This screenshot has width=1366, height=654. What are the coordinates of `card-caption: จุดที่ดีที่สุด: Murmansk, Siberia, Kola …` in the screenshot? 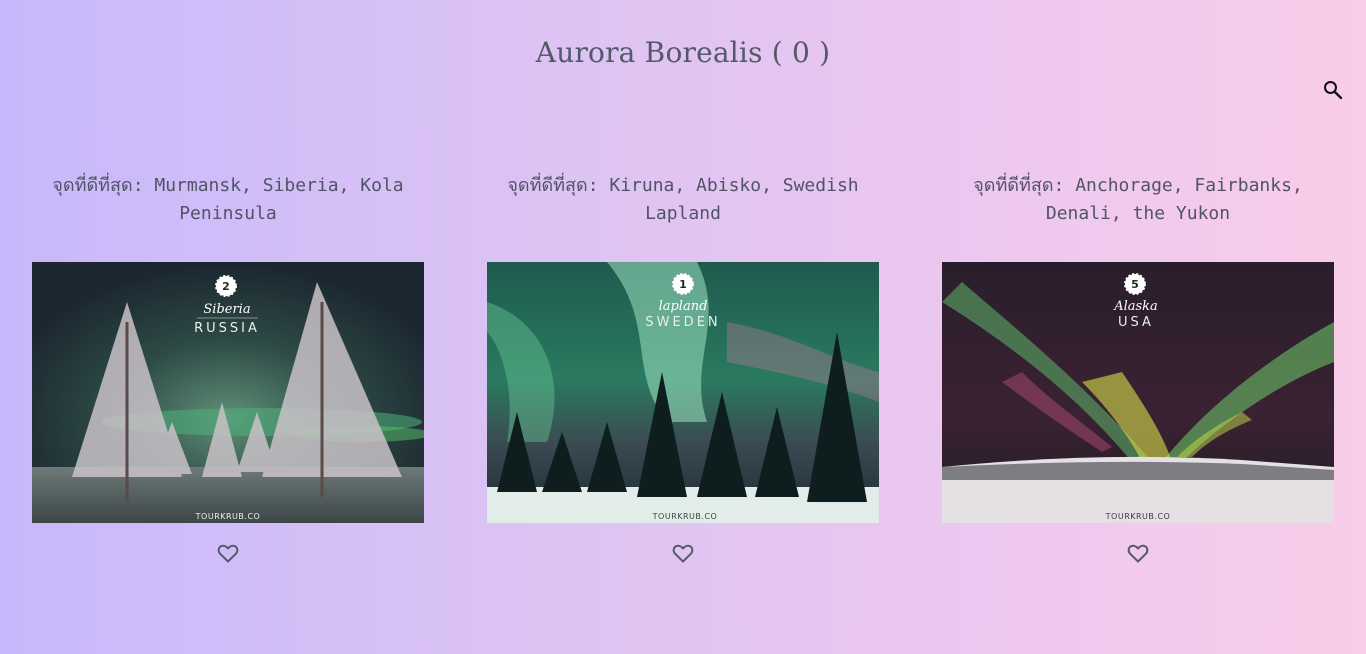 It's located at (228, 199).